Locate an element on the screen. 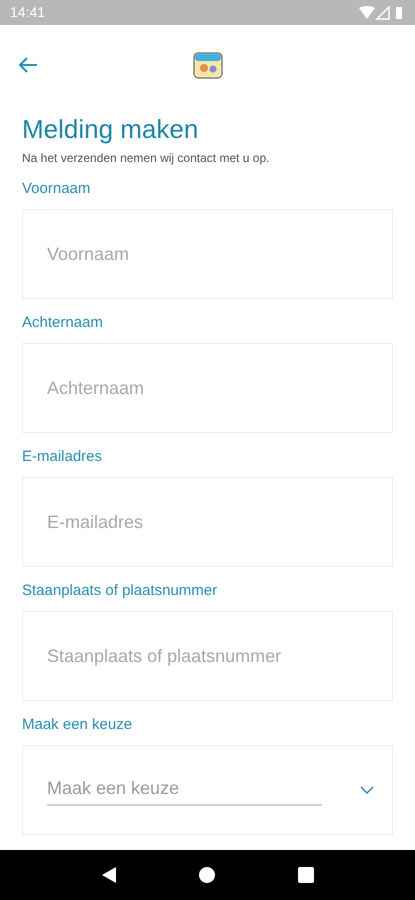 Image resolution: width=415 pixels, height=900 pixels. field-label: E-mailadres is located at coordinates (62, 457).